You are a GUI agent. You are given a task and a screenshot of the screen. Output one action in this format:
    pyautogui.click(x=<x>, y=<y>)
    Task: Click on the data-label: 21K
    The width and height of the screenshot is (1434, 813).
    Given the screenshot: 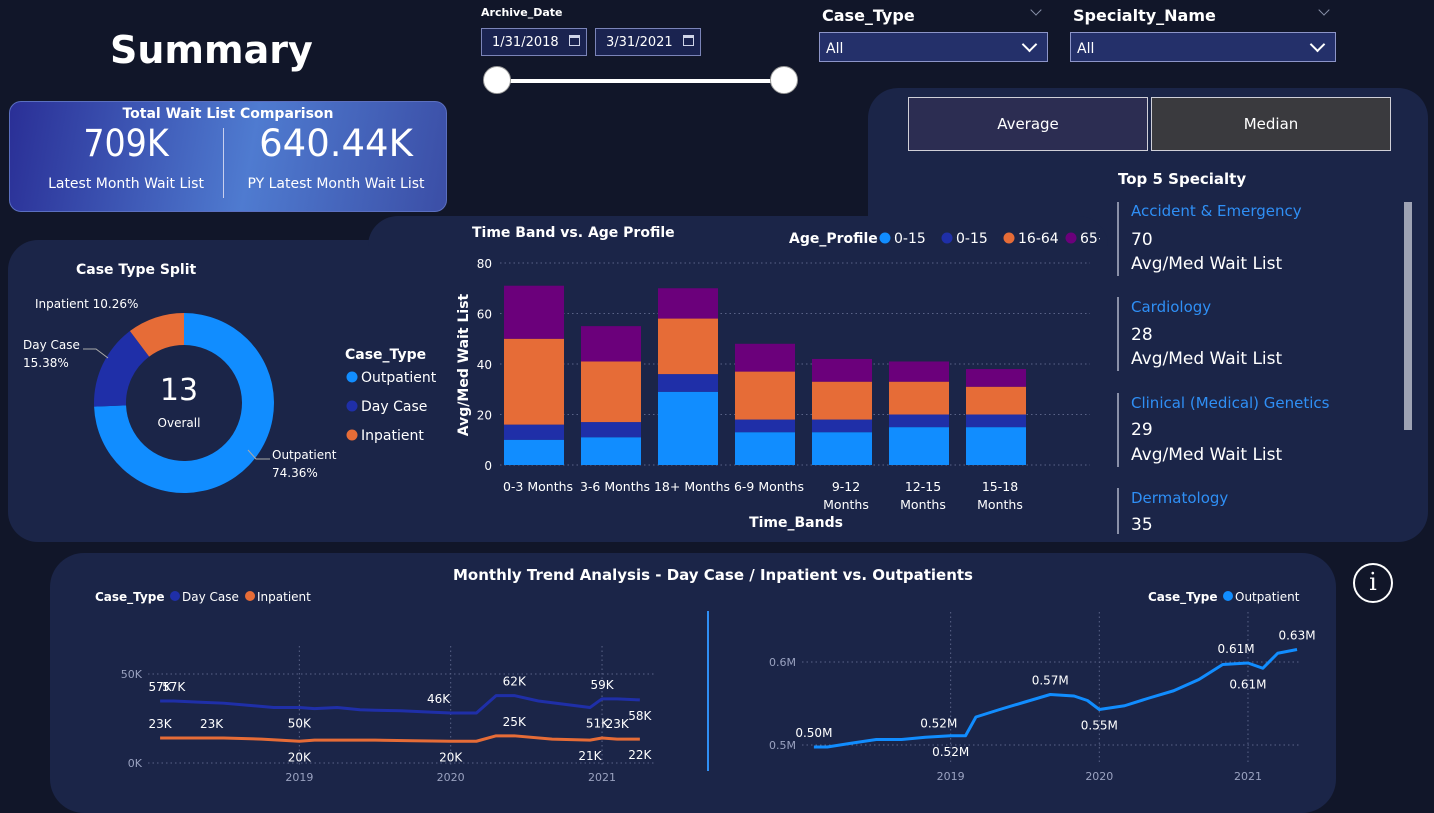 What is the action you would take?
    pyautogui.click(x=590, y=756)
    